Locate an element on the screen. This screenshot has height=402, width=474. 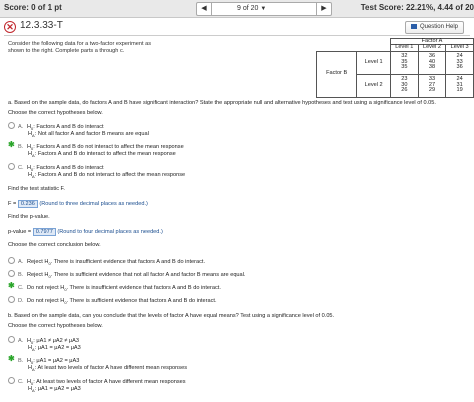
question-navigator: ◀ 9 of 20 ▼ ▶ is located at coordinates (264, 9).